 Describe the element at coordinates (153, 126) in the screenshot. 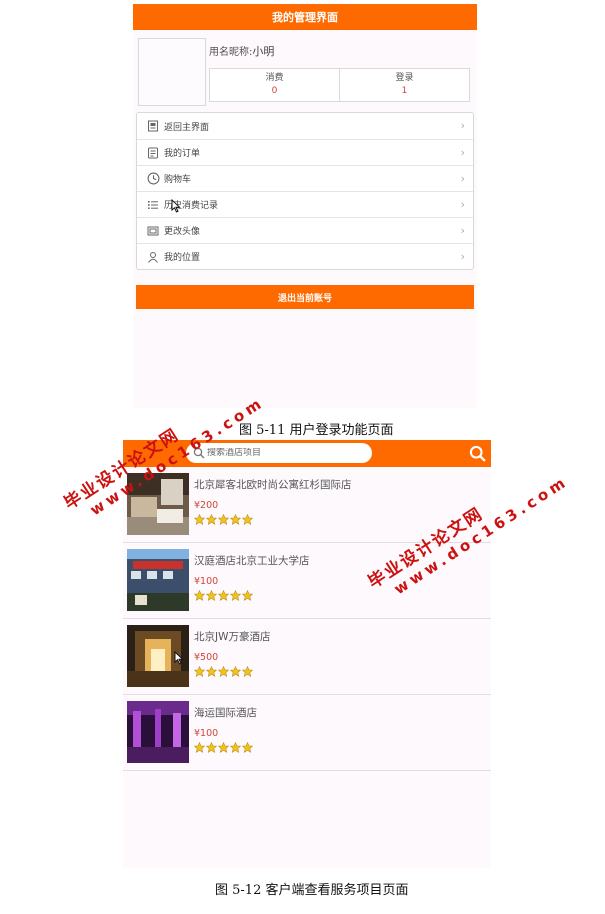

I see `home-icon` at that location.